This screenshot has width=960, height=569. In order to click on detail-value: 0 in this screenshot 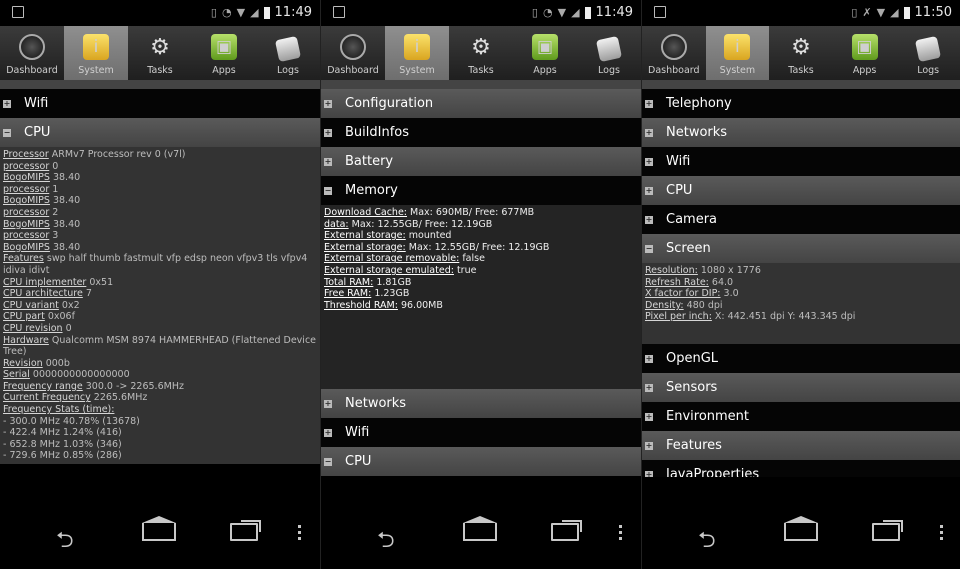, I will do `click(67, 328)`.